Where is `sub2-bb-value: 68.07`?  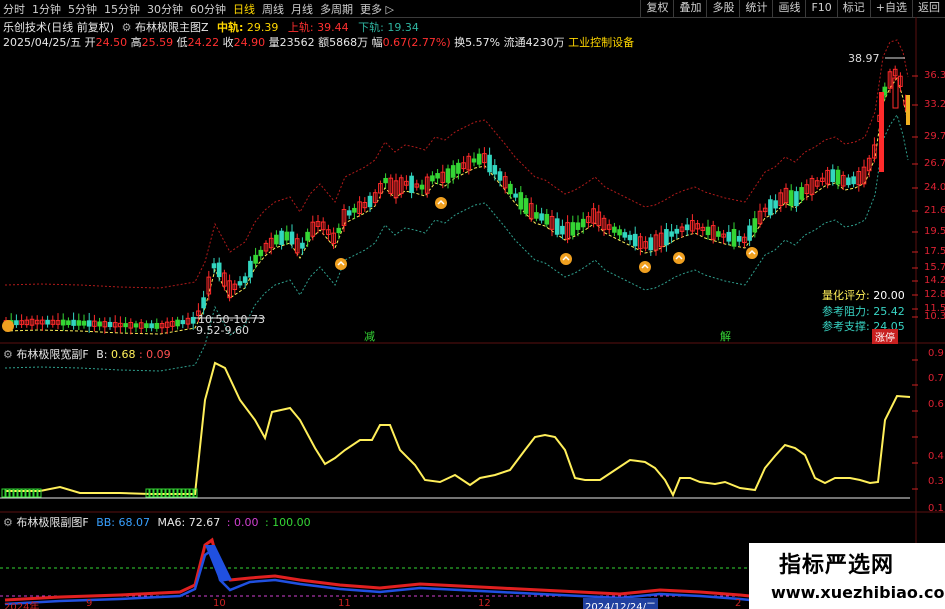 sub2-bb-value: 68.07 is located at coordinates (134, 522).